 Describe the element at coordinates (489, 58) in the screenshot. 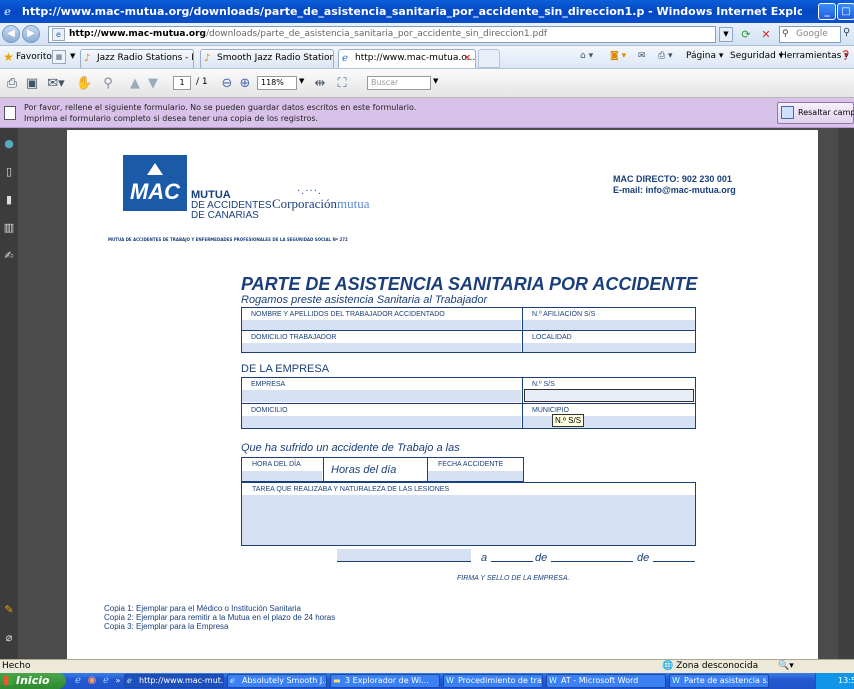

I see `new-tab-button` at that location.